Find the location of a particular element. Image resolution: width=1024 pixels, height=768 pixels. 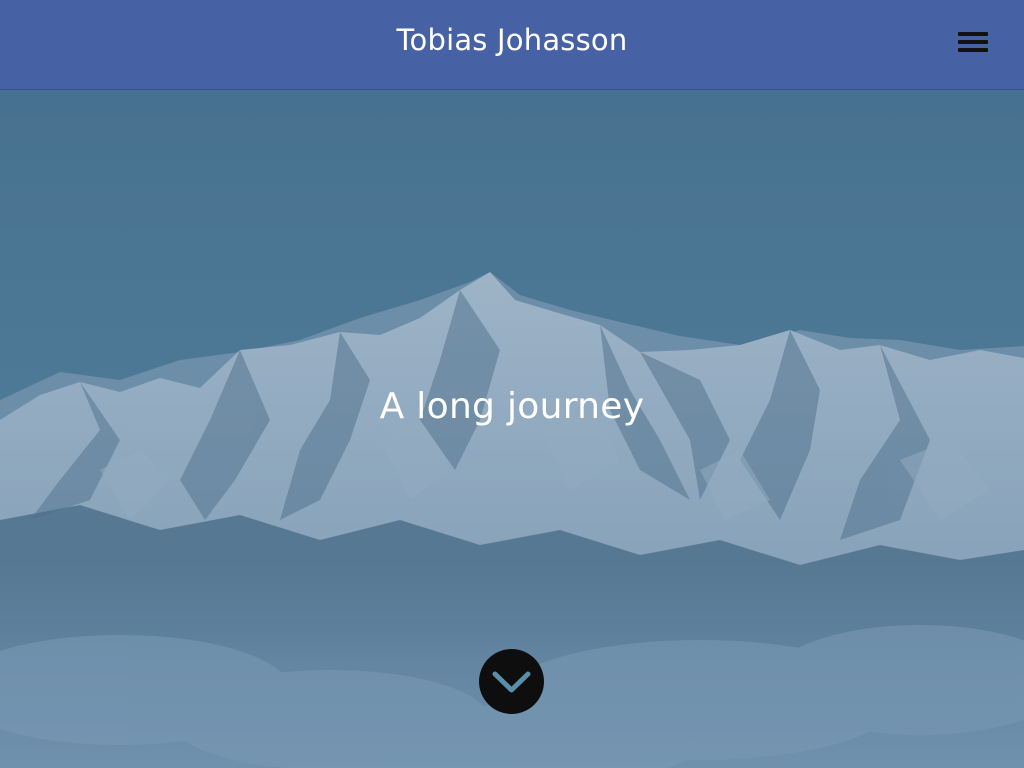

scroll-down-button is located at coordinates (511, 681).